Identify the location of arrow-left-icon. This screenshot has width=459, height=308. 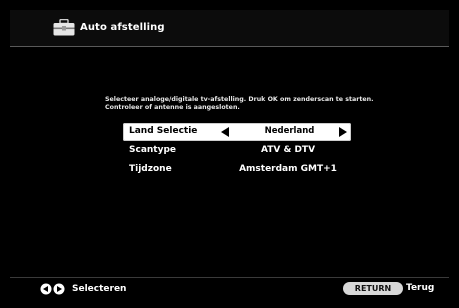
(225, 132).